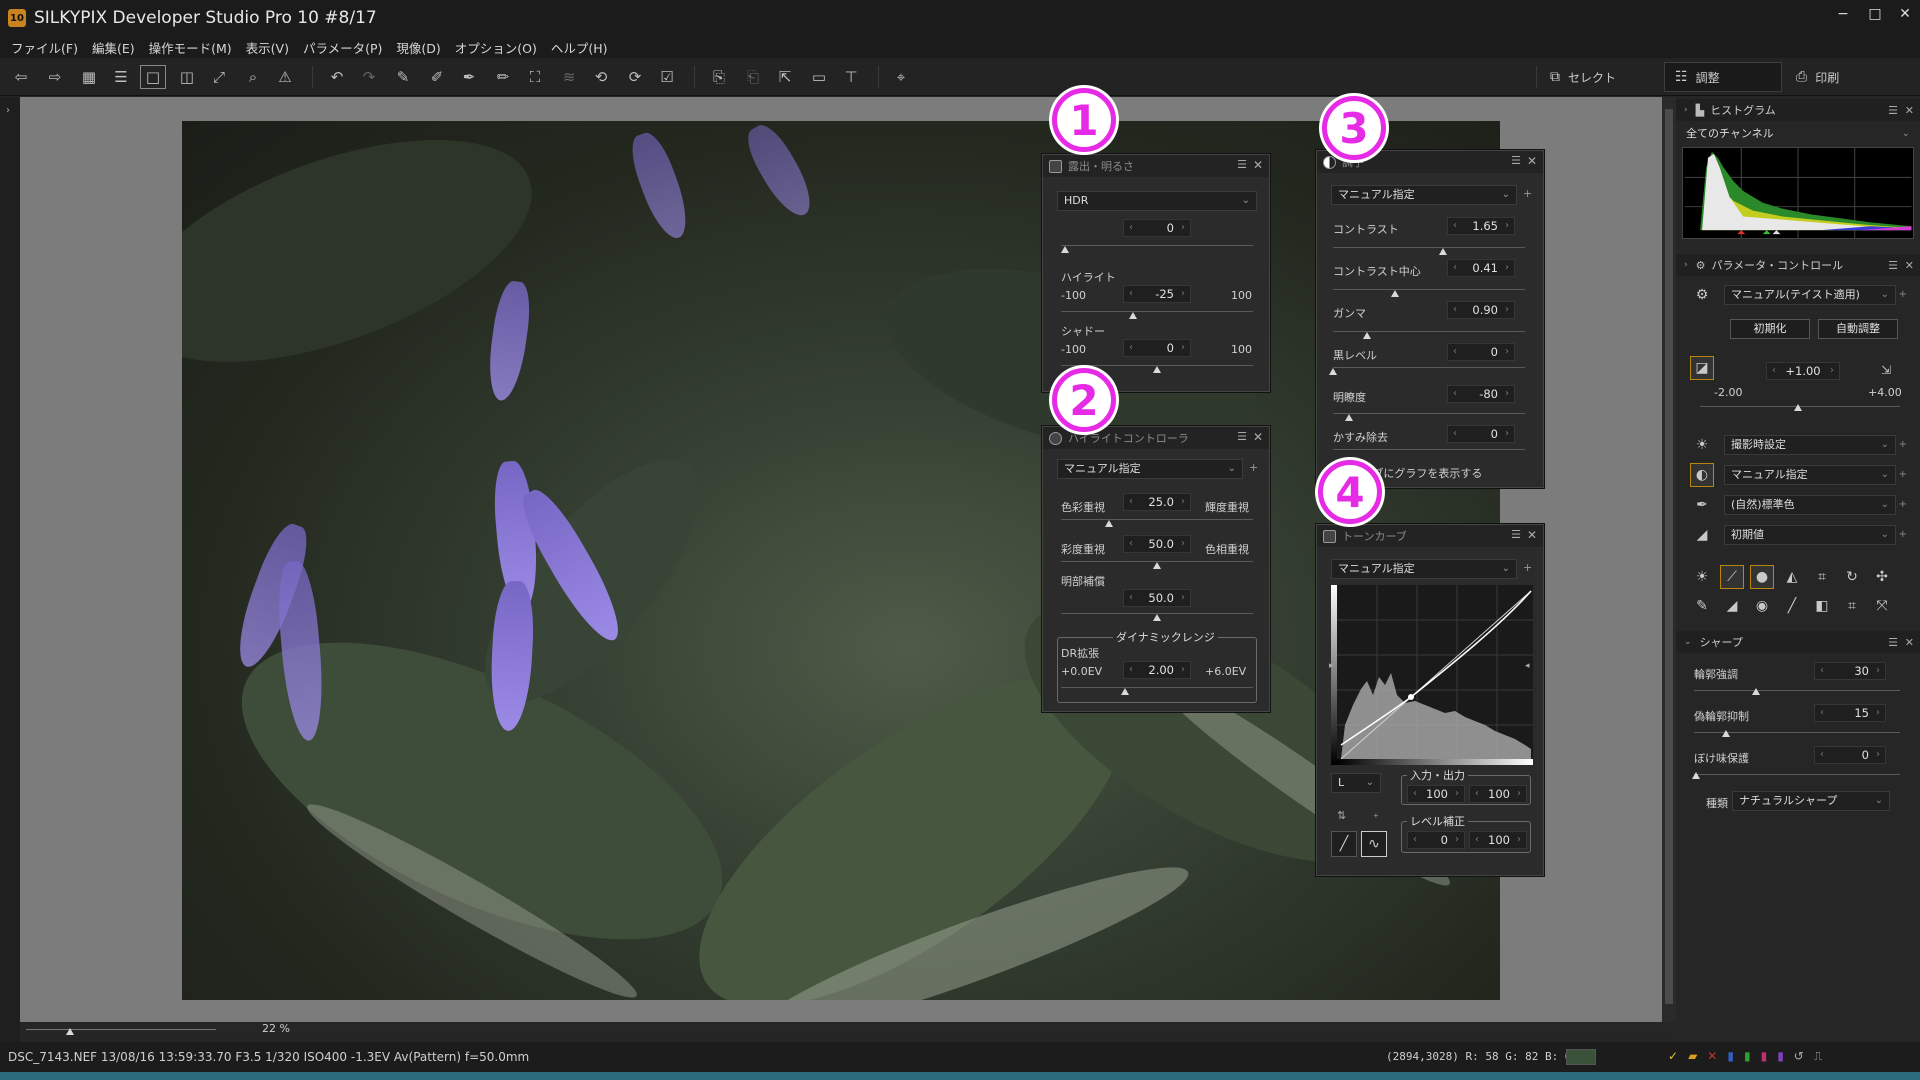 The height and width of the screenshot is (1080, 1920). What do you see at coordinates (1157, 228) in the screenshot?
I see `hdr-spinbox: ‹ 0 ›` at bounding box center [1157, 228].